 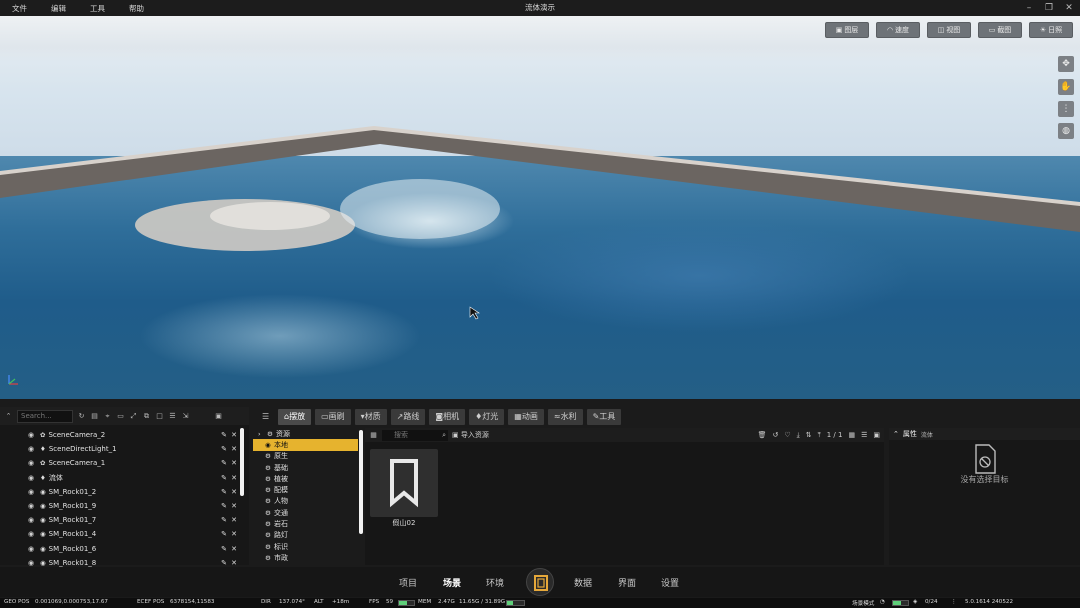 What do you see at coordinates (604, 417) in the screenshot?
I see `tab-tools: ✎工具` at bounding box center [604, 417].